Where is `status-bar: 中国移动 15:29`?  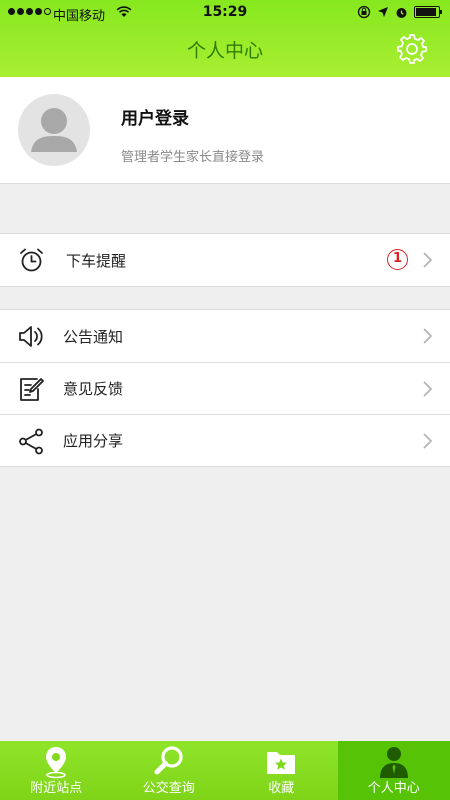
status-bar: 中国移动 15:29 is located at coordinates (225, 13).